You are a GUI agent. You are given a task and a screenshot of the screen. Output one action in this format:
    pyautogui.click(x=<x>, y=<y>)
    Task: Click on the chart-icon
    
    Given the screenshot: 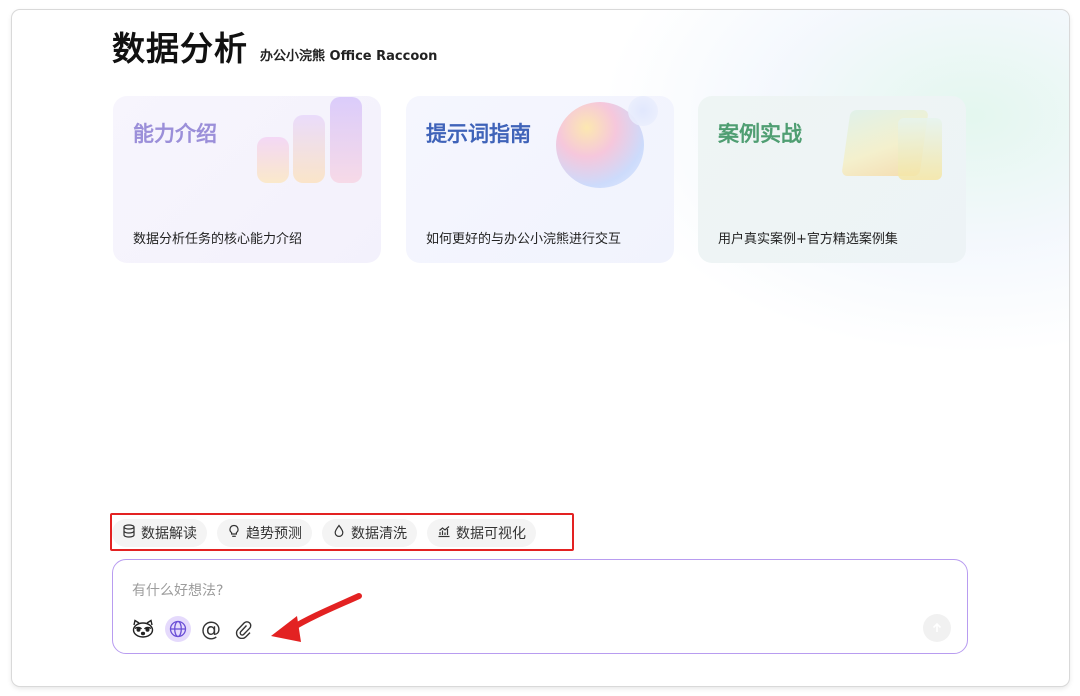 What is the action you would take?
    pyautogui.click(x=444, y=533)
    